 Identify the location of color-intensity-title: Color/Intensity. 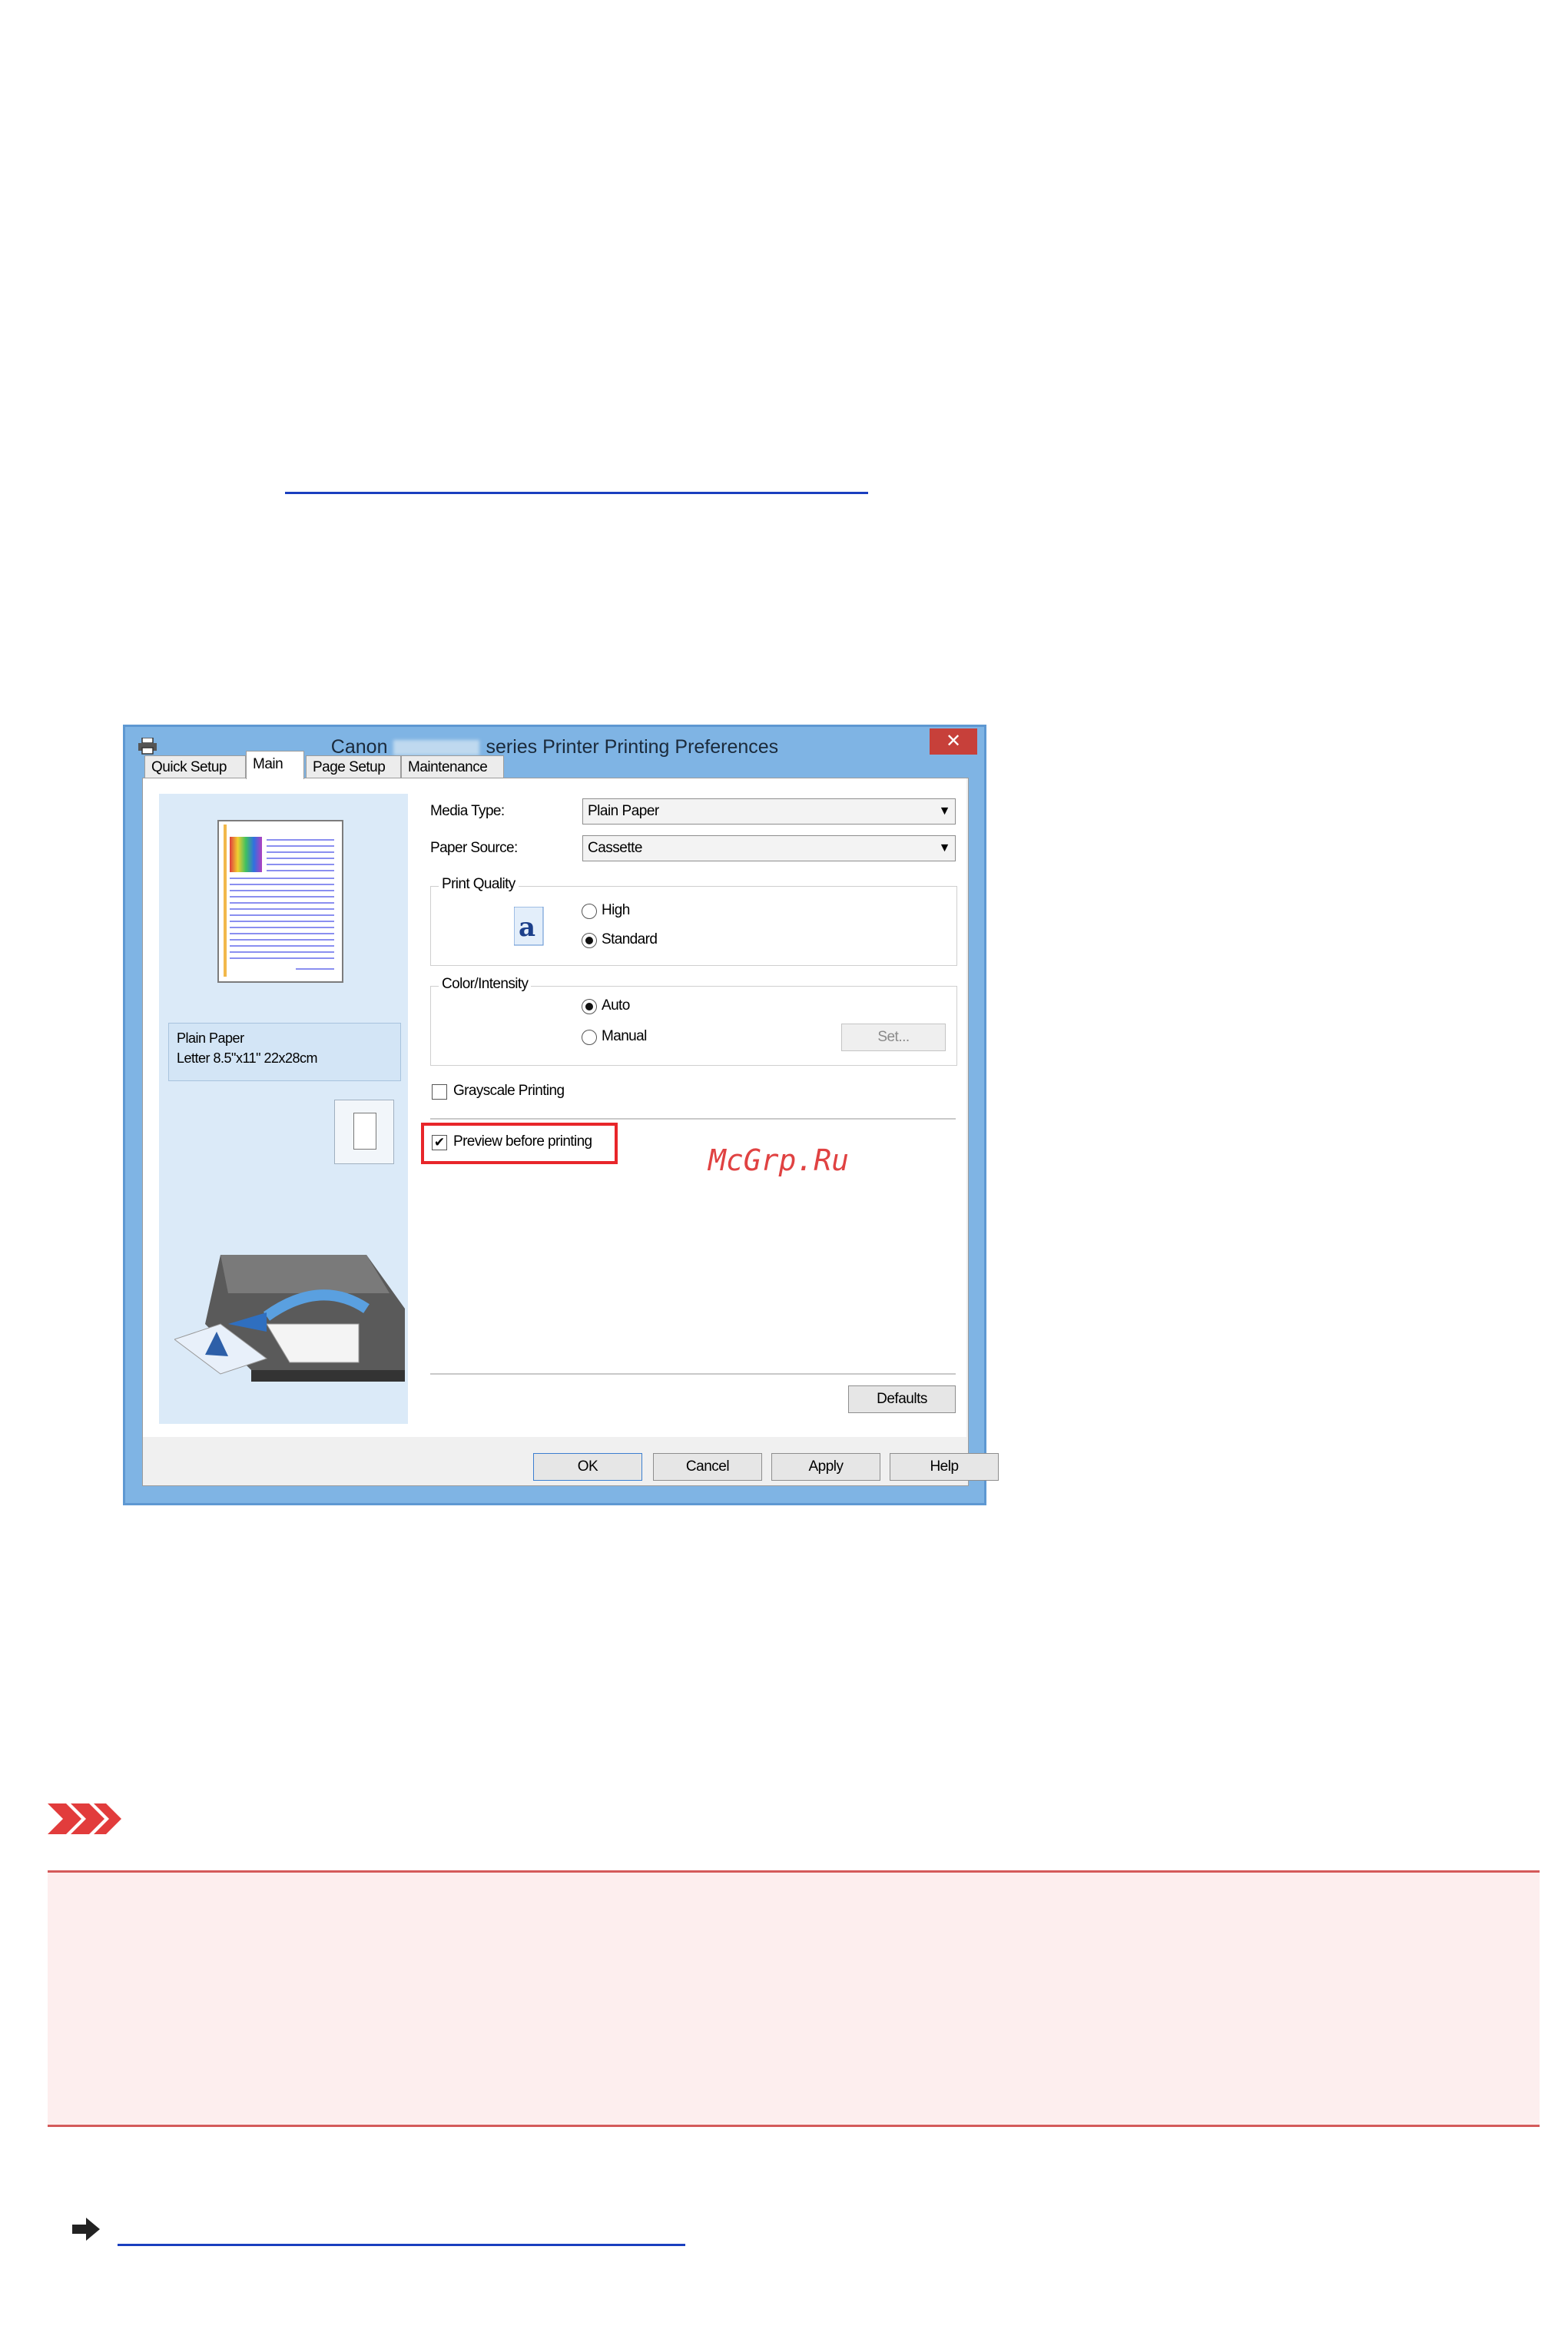
(485, 984).